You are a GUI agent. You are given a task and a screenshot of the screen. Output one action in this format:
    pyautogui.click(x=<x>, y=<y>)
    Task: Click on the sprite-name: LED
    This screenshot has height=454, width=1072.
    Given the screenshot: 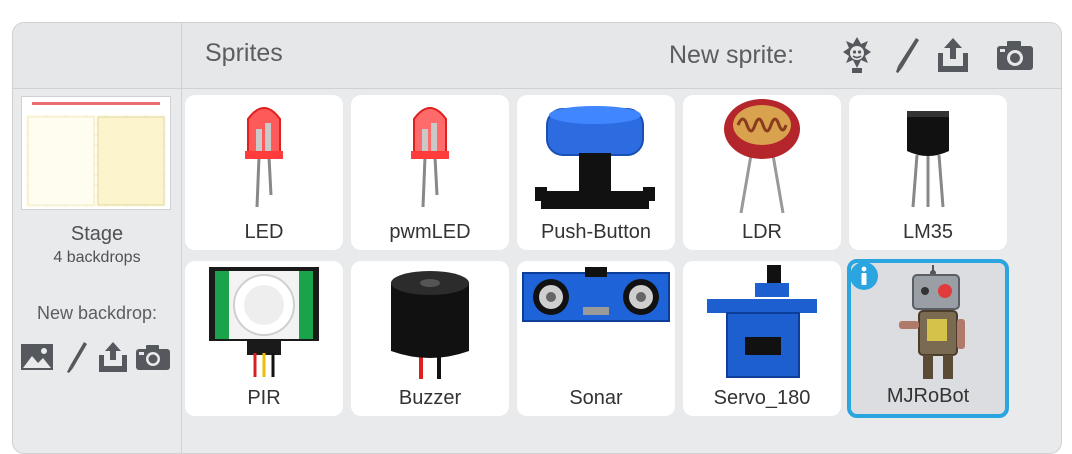 What is the action you would take?
    pyautogui.click(x=264, y=232)
    